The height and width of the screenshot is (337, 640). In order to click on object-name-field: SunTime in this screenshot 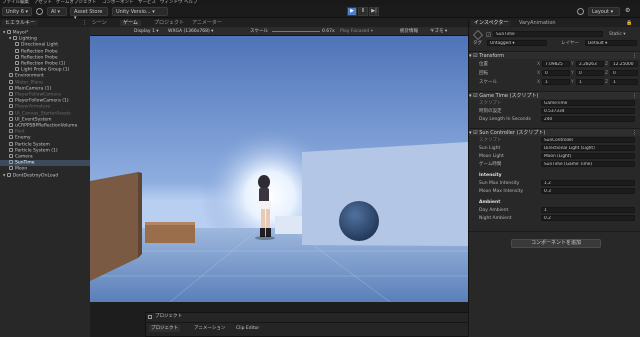, I will do `click(548, 34)`.